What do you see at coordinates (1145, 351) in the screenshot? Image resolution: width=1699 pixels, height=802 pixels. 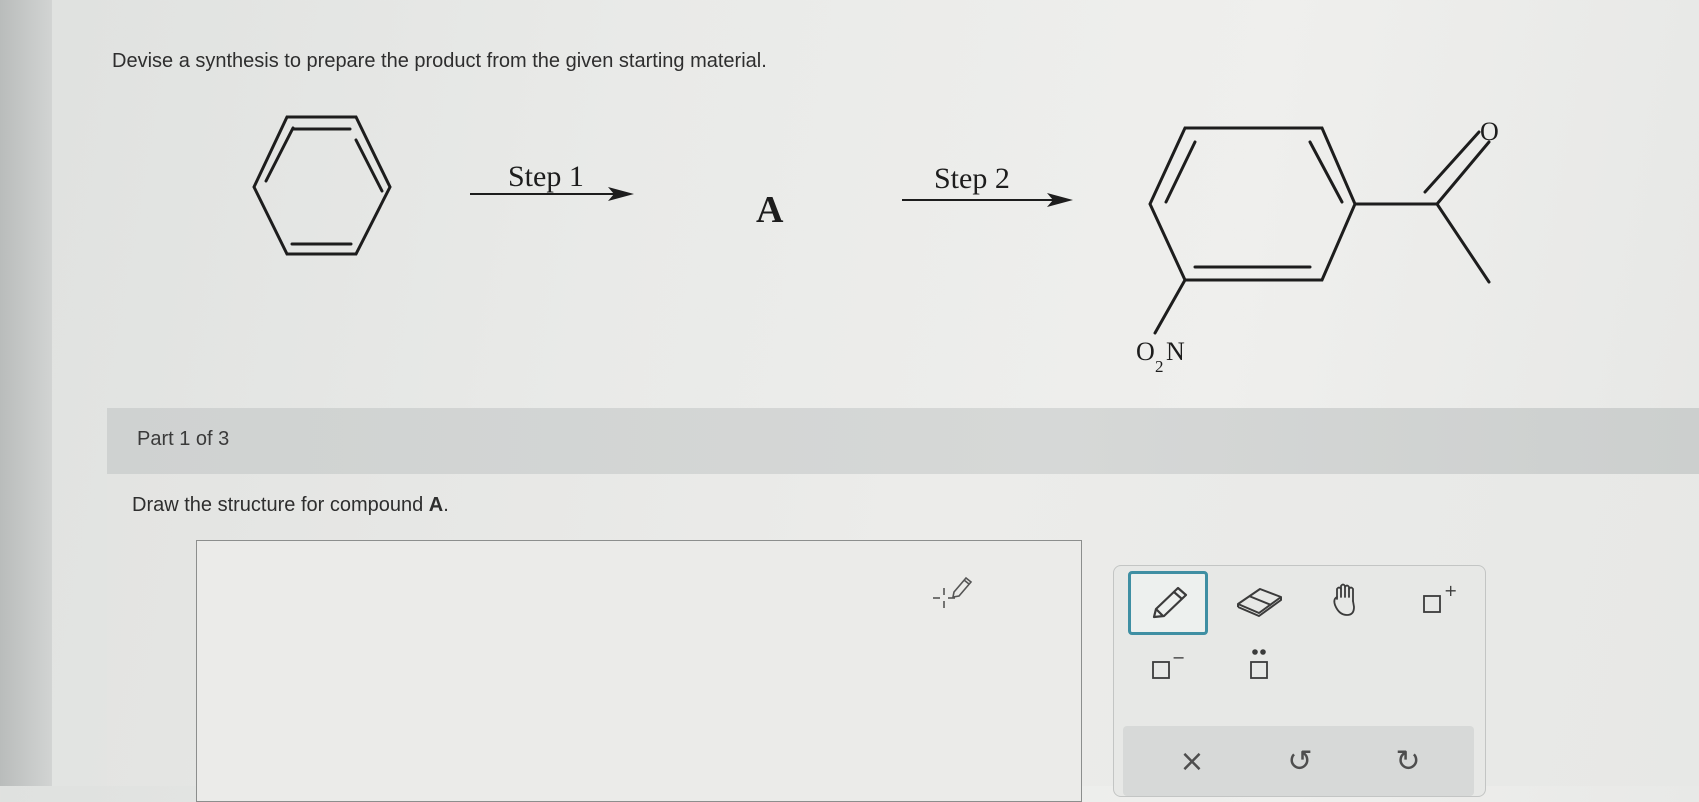 I see `svg-text: O` at bounding box center [1145, 351].